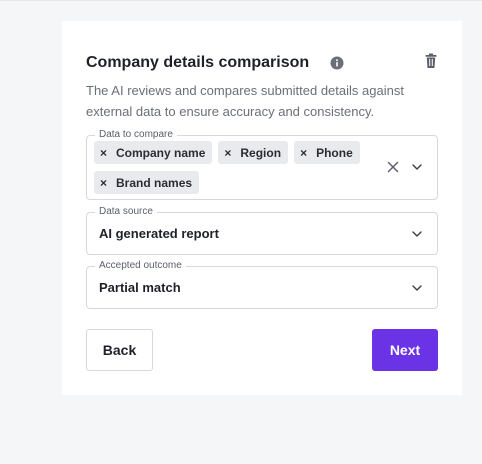  What do you see at coordinates (119, 350) in the screenshot?
I see `back-button: Back` at bounding box center [119, 350].